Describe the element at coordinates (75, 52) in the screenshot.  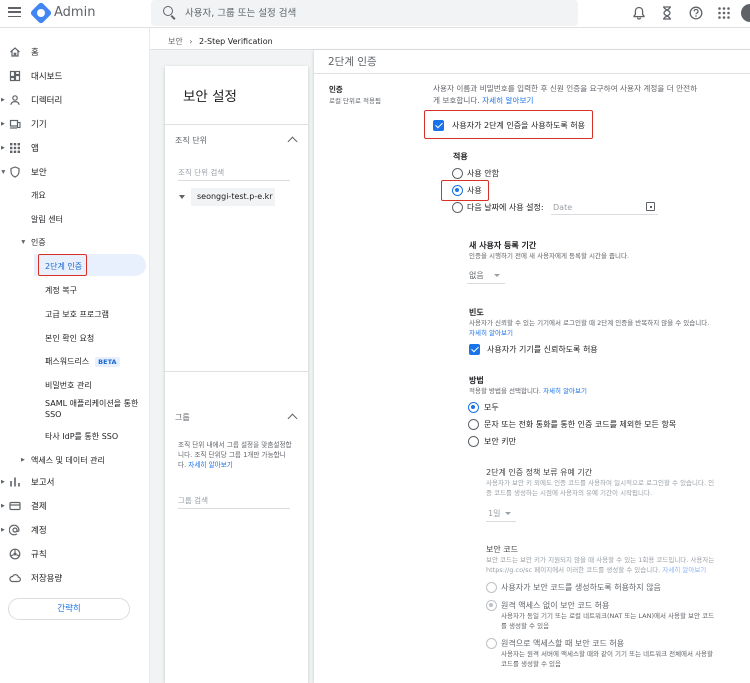
I see `sidebar-item-home: 홈` at that location.